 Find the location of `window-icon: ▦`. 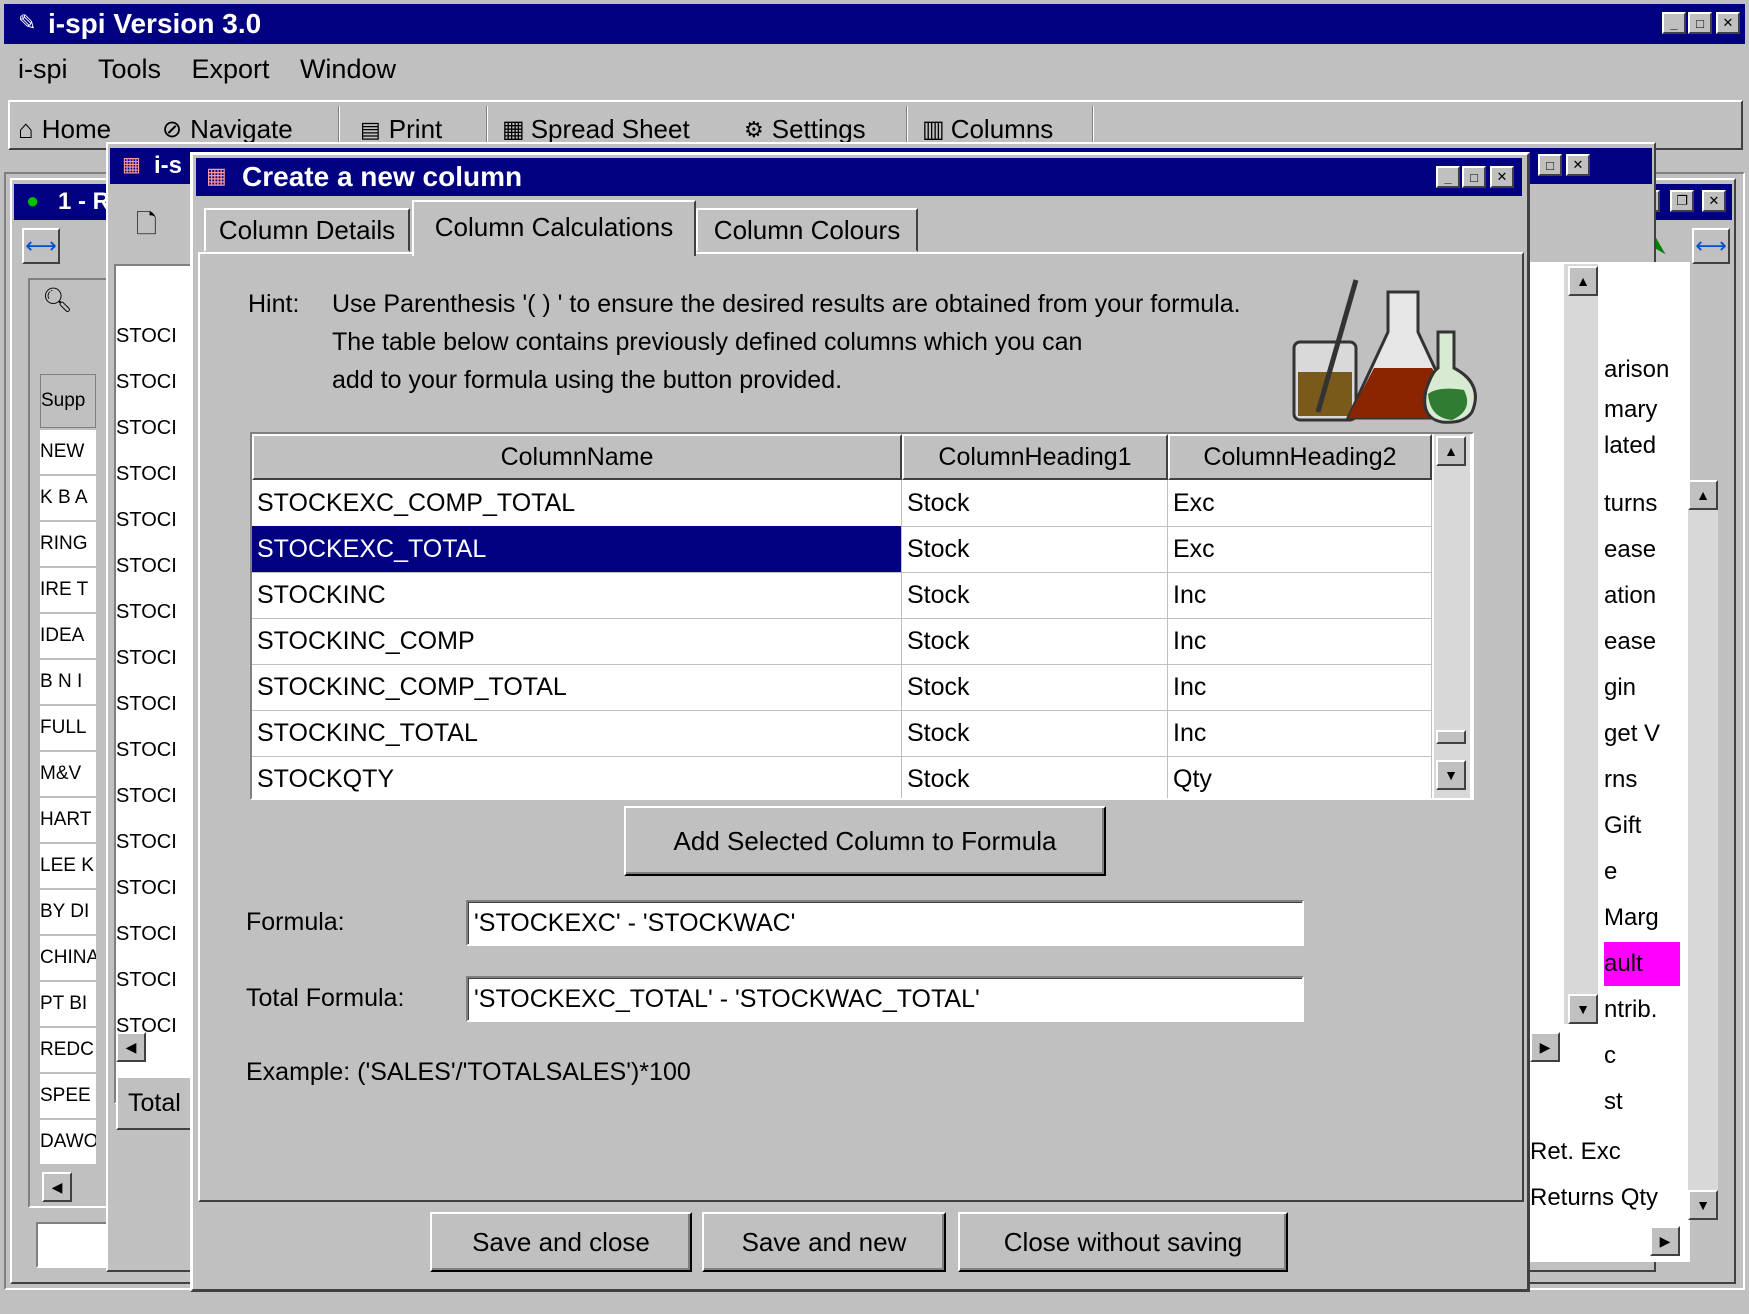

window-icon: ▦ is located at coordinates (131, 165).